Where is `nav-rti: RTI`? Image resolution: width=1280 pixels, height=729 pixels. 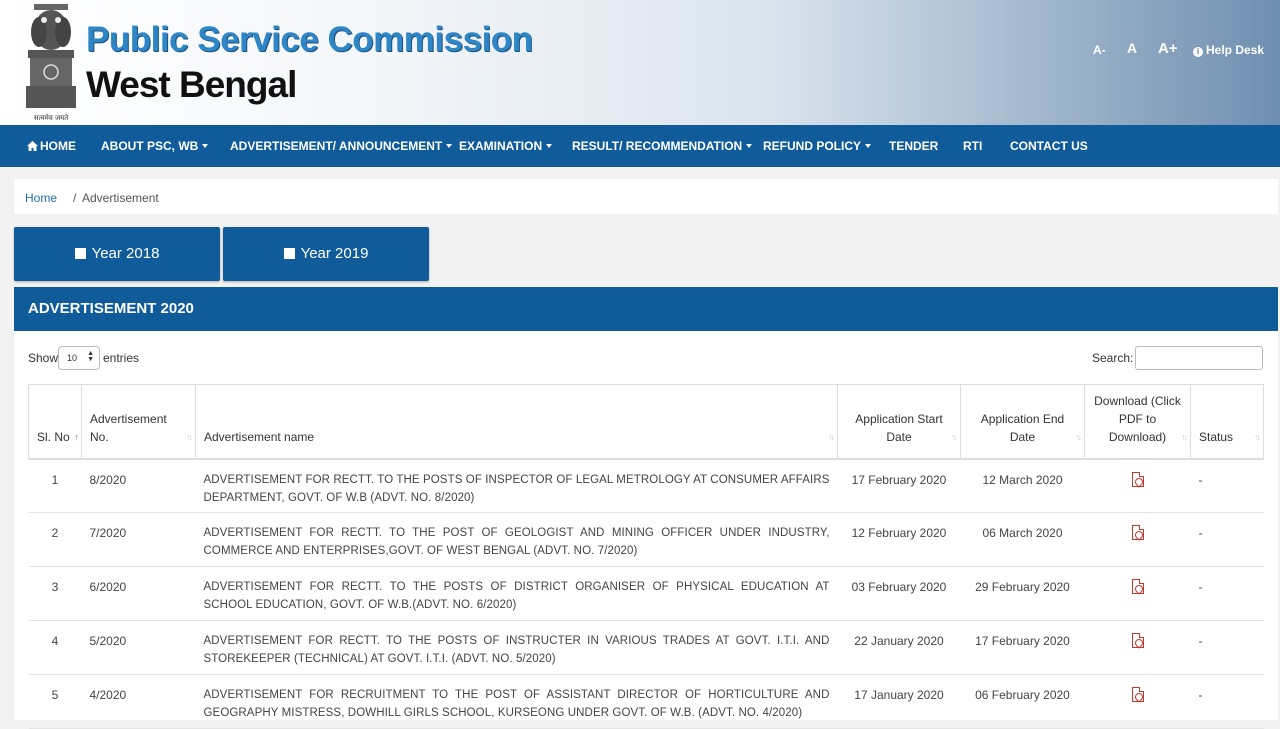
nav-rti: RTI is located at coordinates (972, 146).